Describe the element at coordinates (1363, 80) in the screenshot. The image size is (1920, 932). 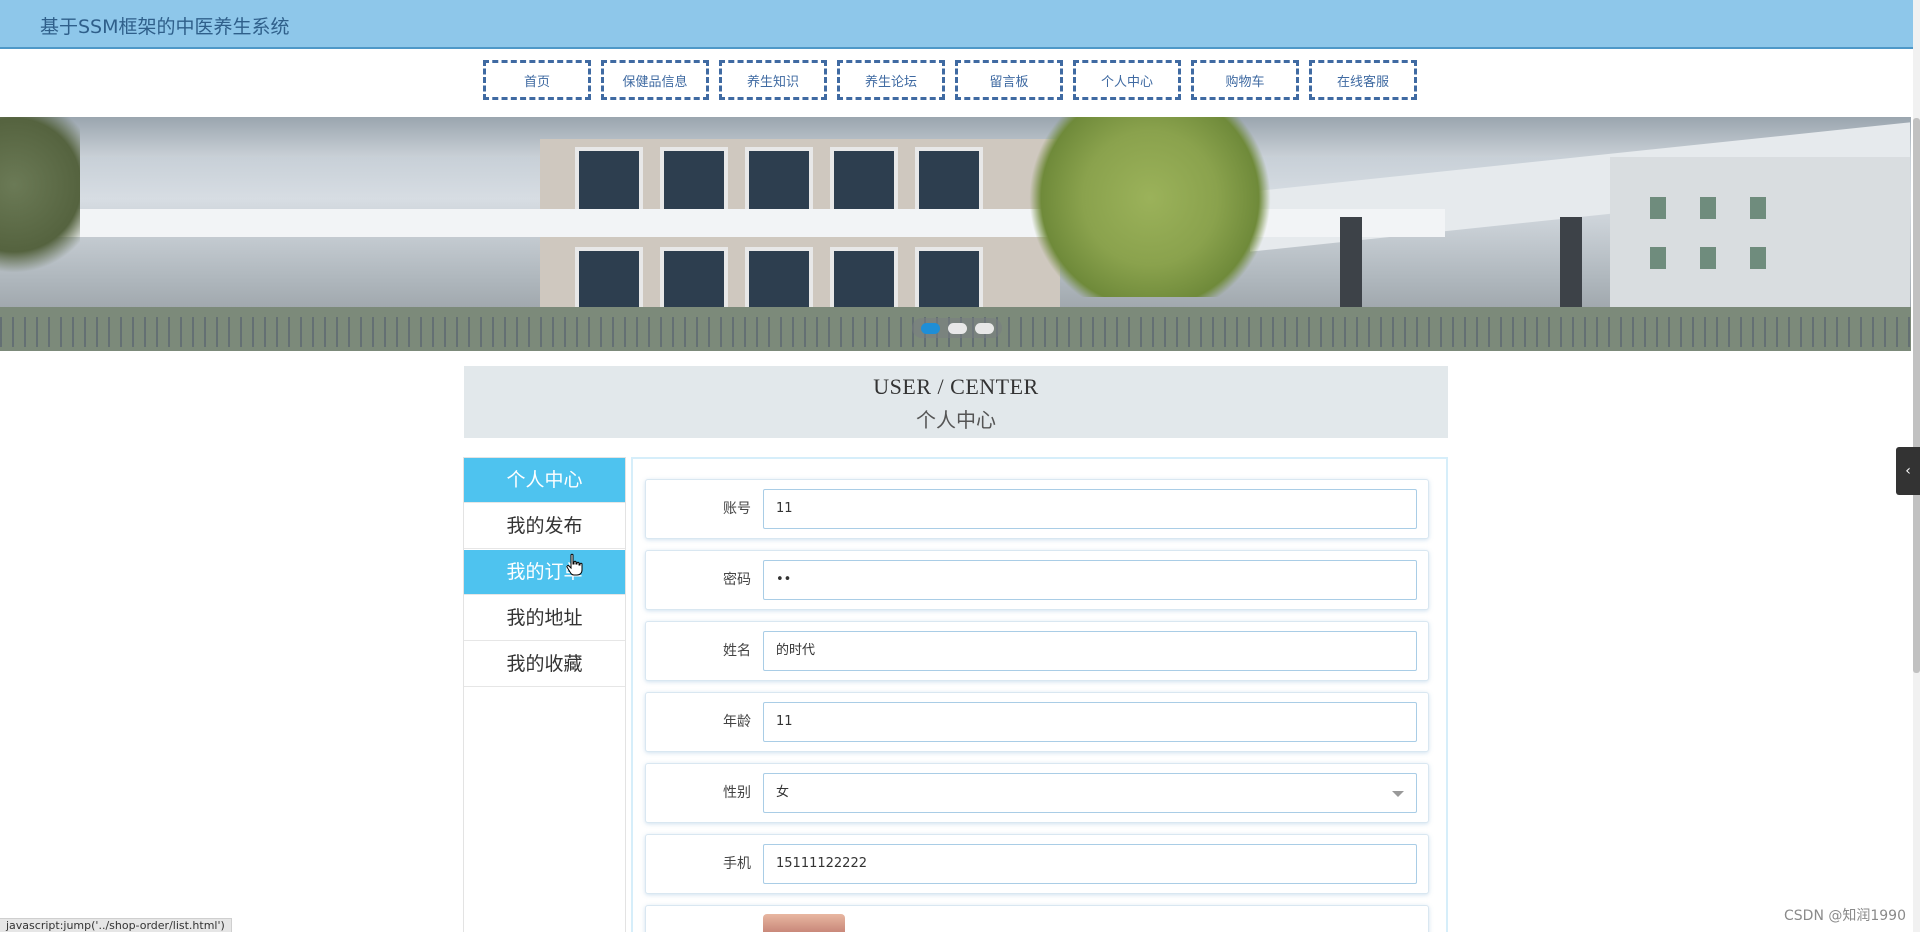
I see `nav-item-online-service: 在线客服` at that location.